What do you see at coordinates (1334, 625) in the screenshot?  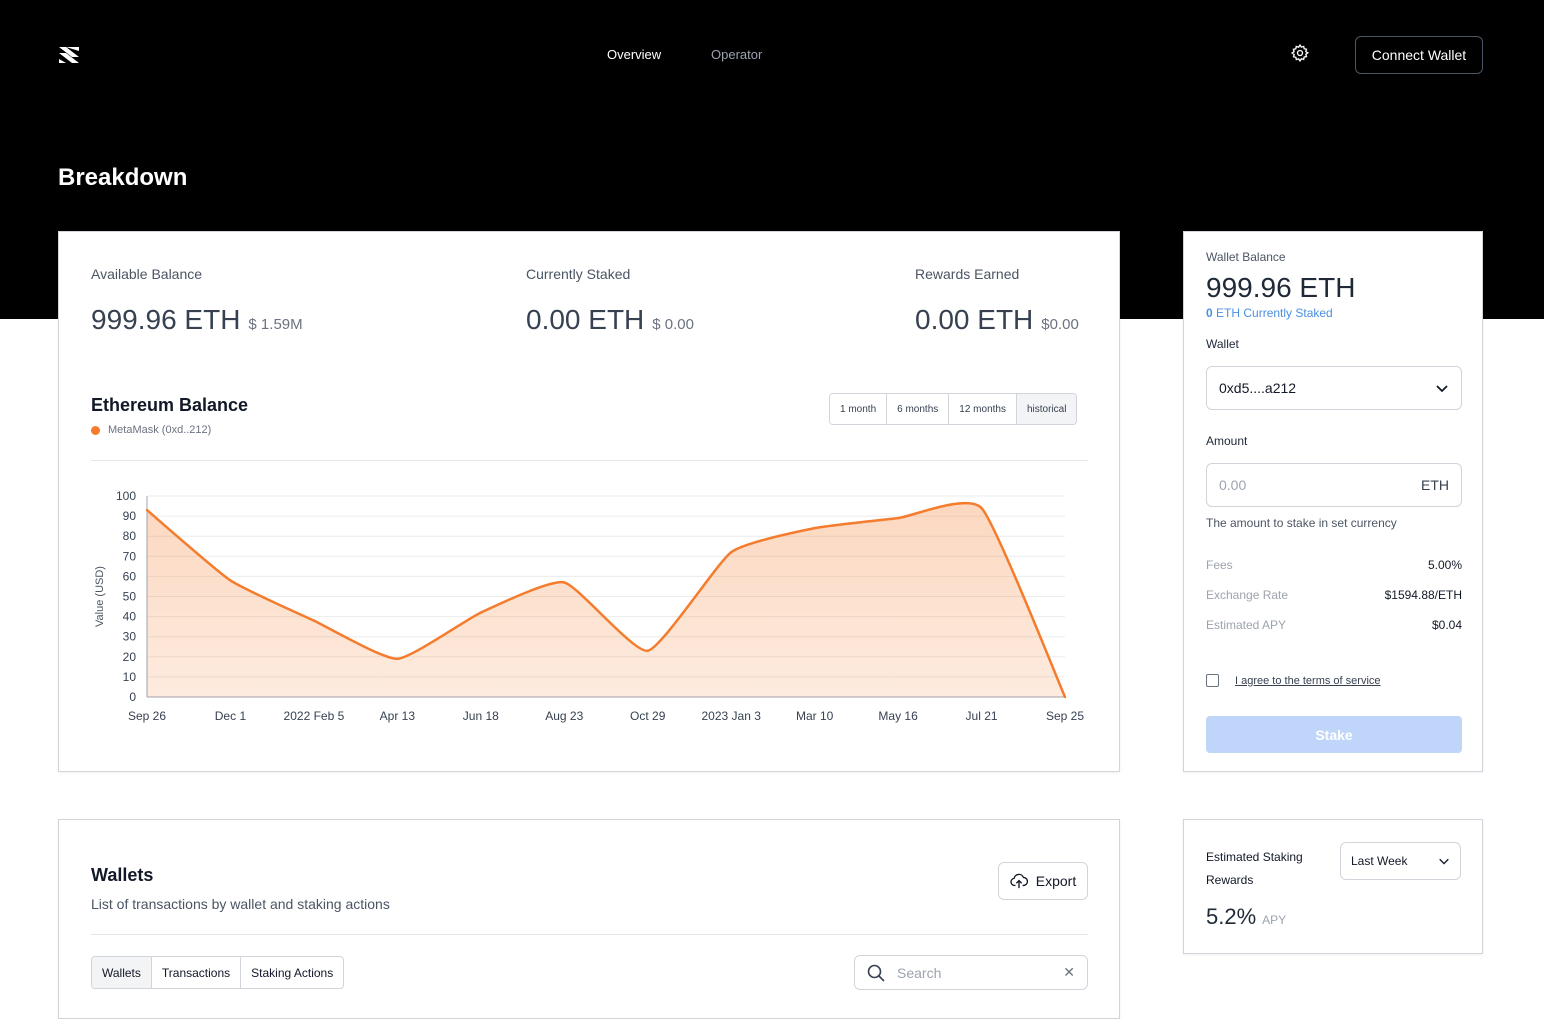 I see `estimated-apy-row: Estimated APY $0.04` at bounding box center [1334, 625].